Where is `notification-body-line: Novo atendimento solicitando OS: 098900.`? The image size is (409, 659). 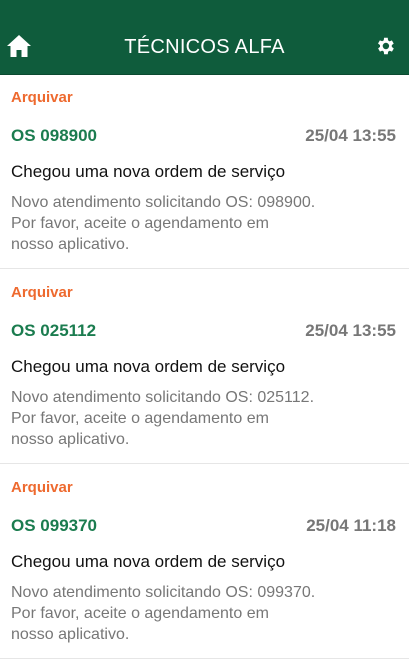
notification-body-line: Novo atendimento solicitando OS: 098900. is located at coordinates (163, 202).